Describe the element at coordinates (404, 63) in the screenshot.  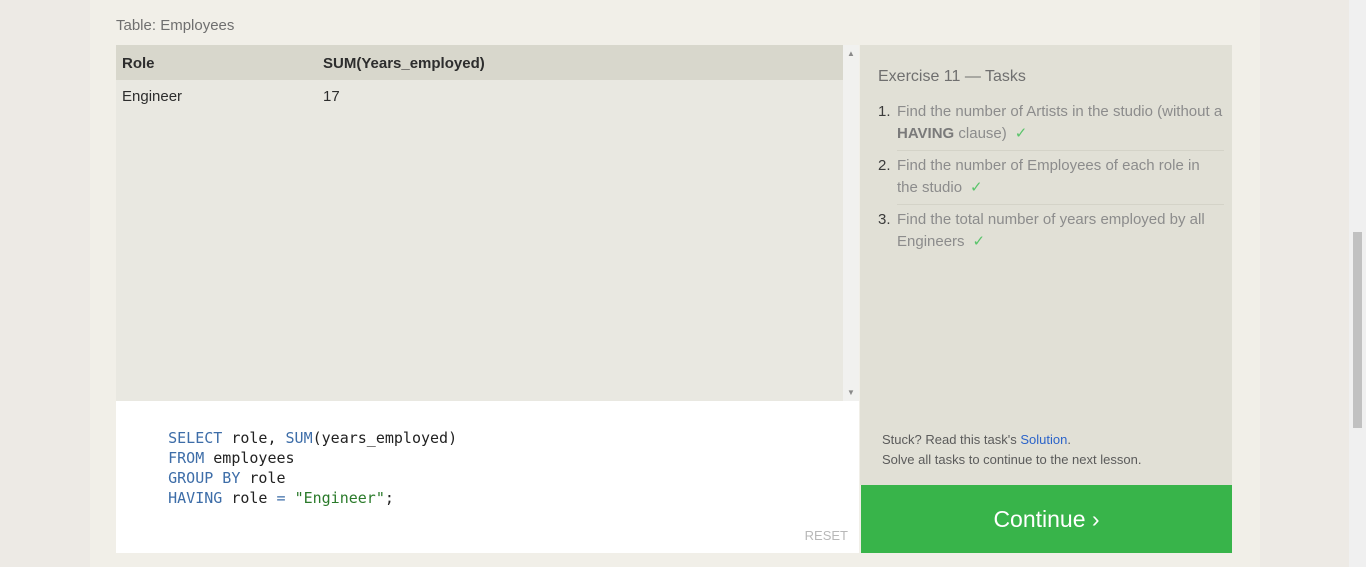
I see `column-header-sum: SUM(Years_employed)` at that location.